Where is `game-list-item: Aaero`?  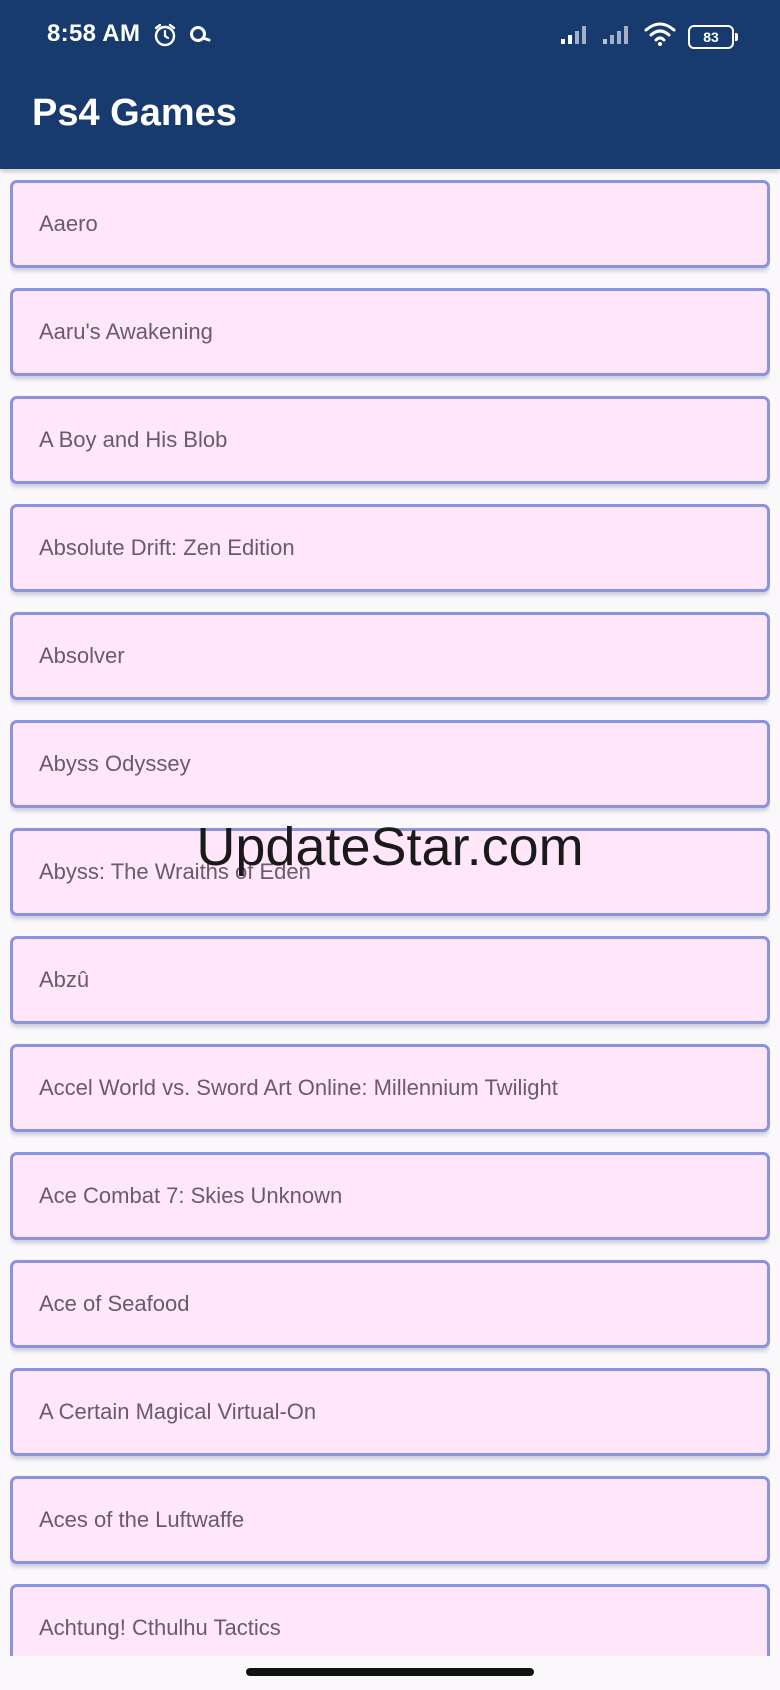 game-list-item: Aaero is located at coordinates (390, 224).